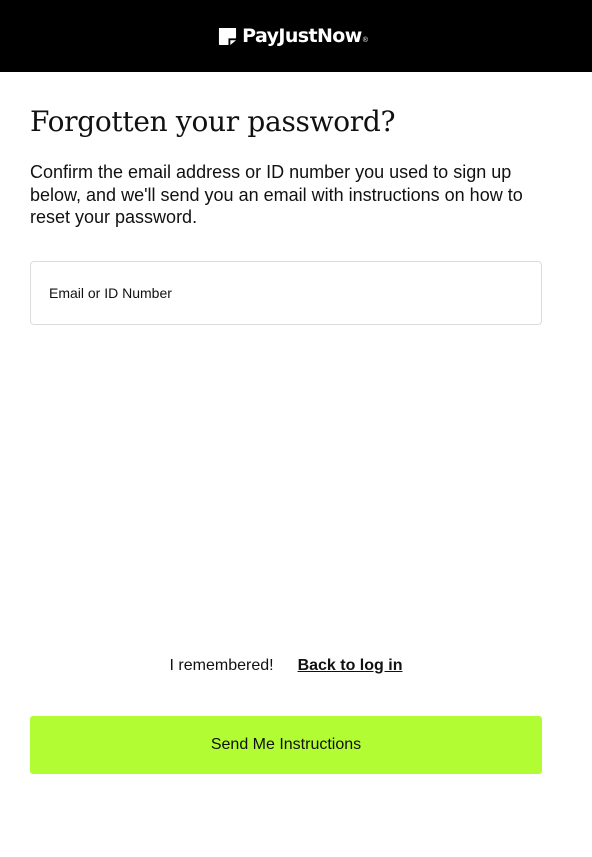 The width and height of the screenshot is (592, 857). I want to click on email-or-id-input, so click(286, 293).